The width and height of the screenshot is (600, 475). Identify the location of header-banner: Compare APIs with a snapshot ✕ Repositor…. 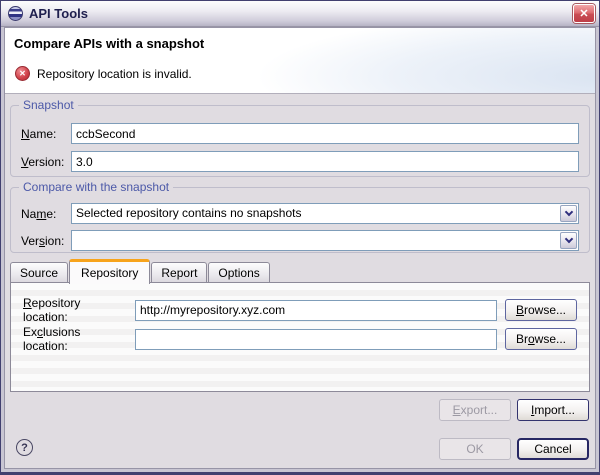
(300, 61).